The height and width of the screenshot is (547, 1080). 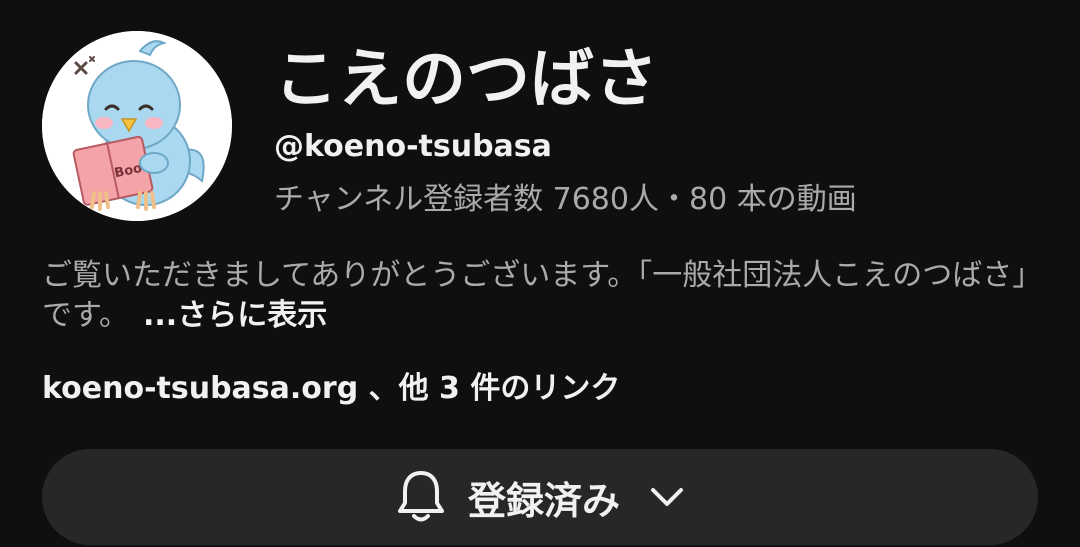 What do you see at coordinates (413, 146) in the screenshot?
I see `channel-handle: @koeno-tsubasa` at bounding box center [413, 146].